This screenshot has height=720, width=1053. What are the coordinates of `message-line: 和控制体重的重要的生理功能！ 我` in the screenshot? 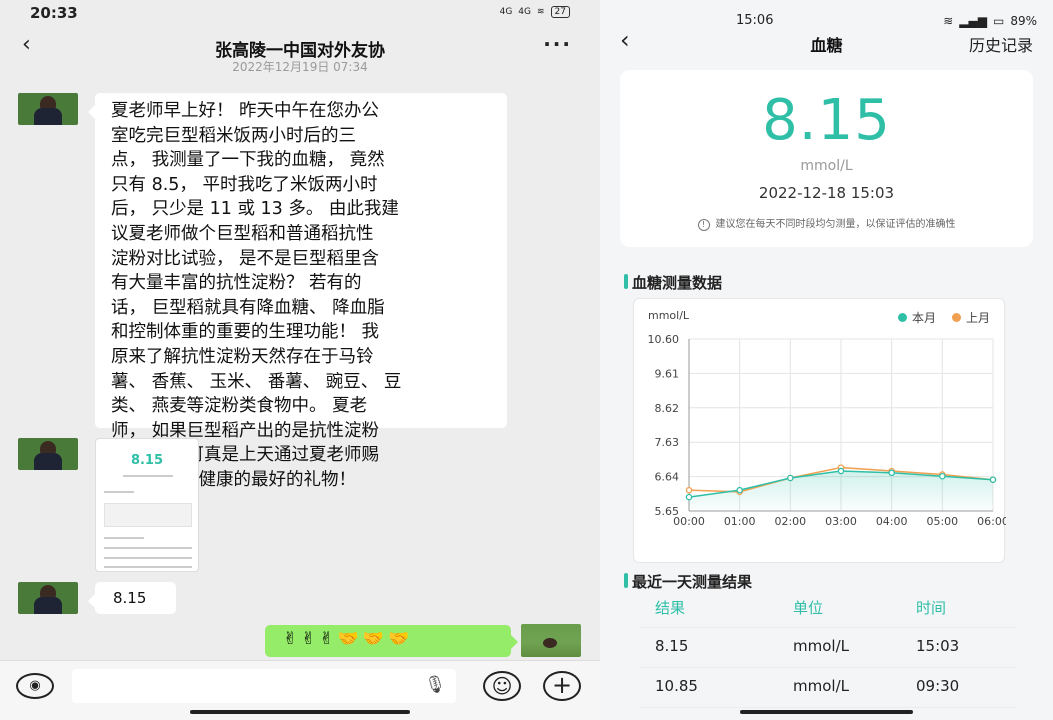 It's located at (245, 332).